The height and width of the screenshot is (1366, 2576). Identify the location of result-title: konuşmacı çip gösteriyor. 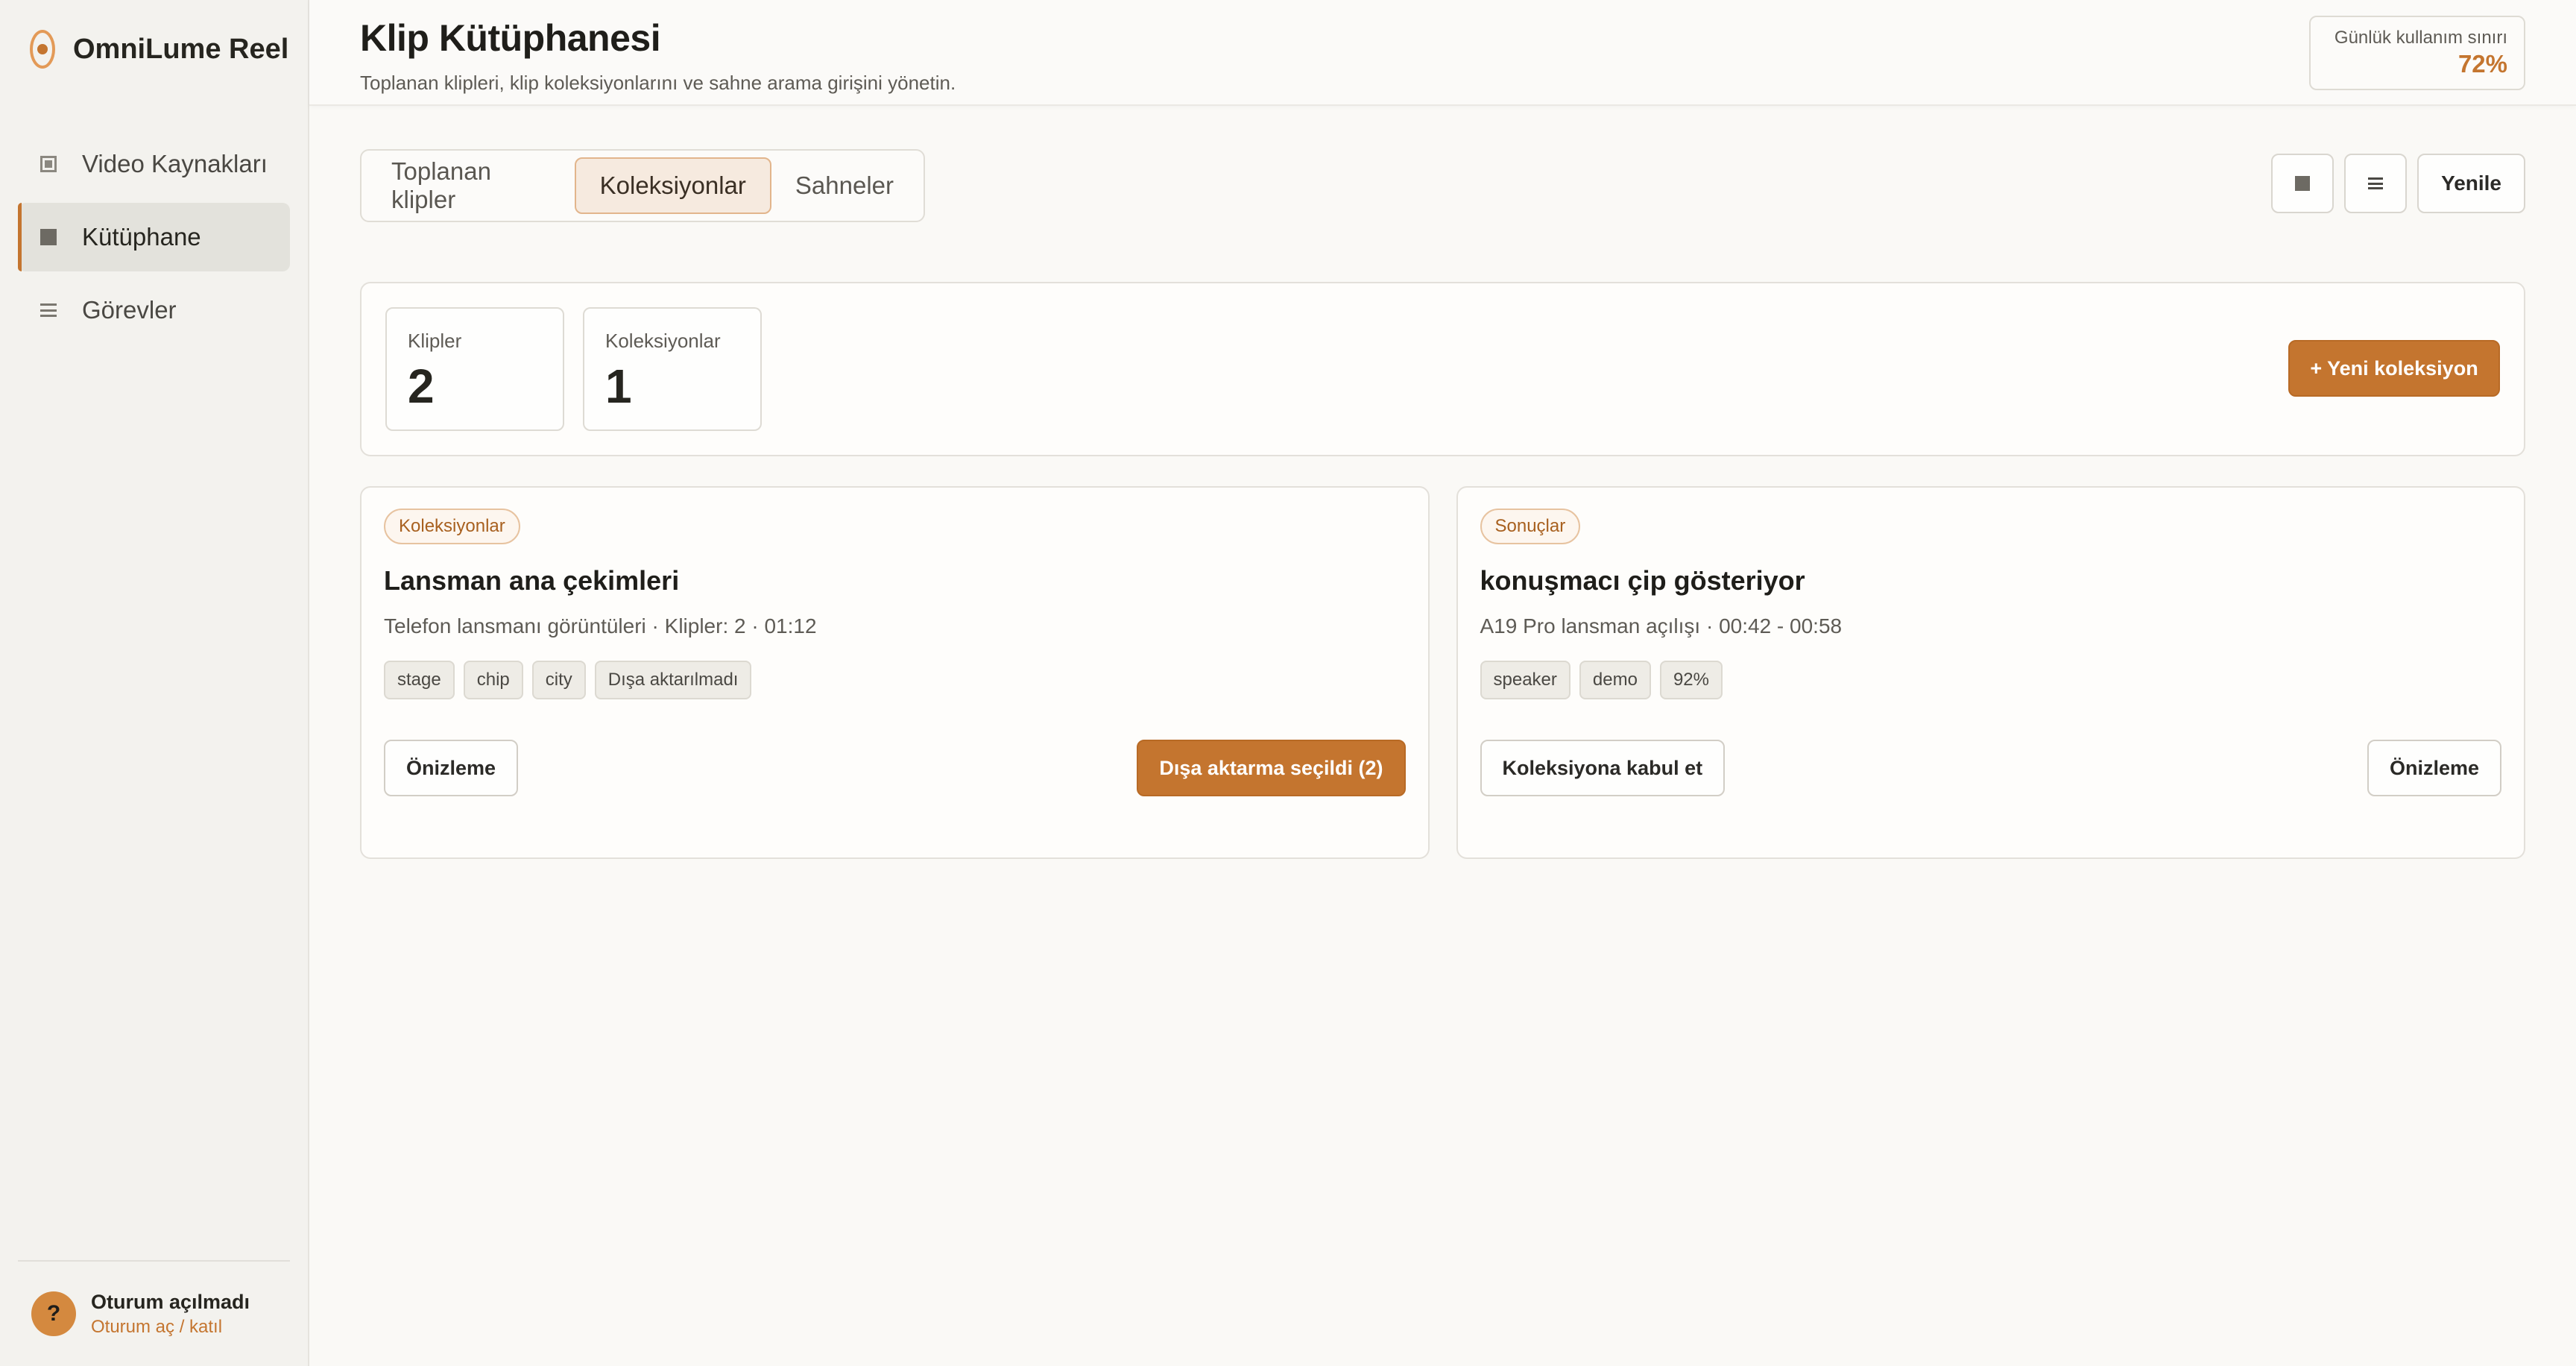
(1643, 580).